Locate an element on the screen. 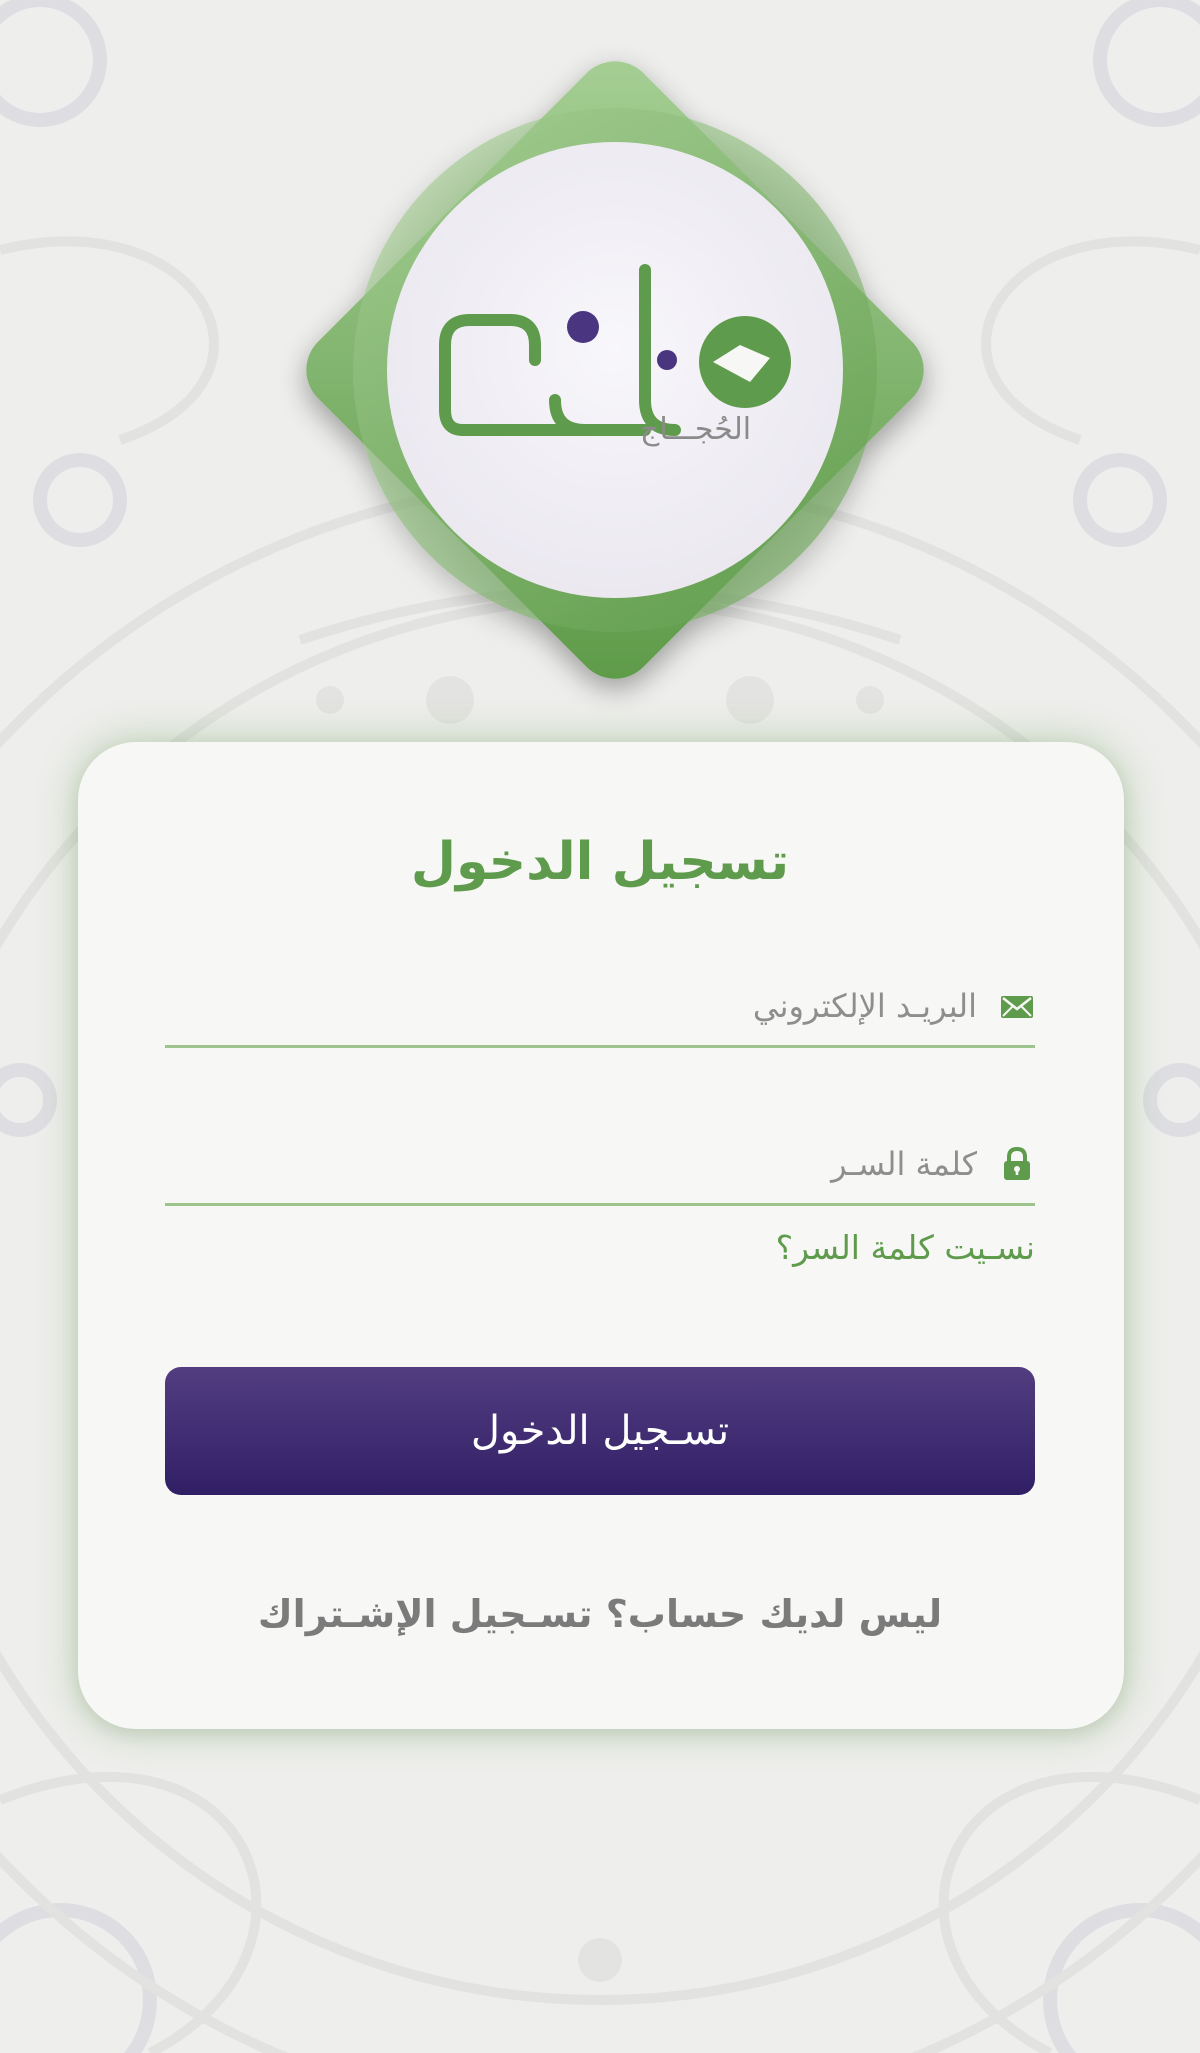  forgot-password-link: نسـيت كلمة السر؟ is located at coordinates (905, 1247).